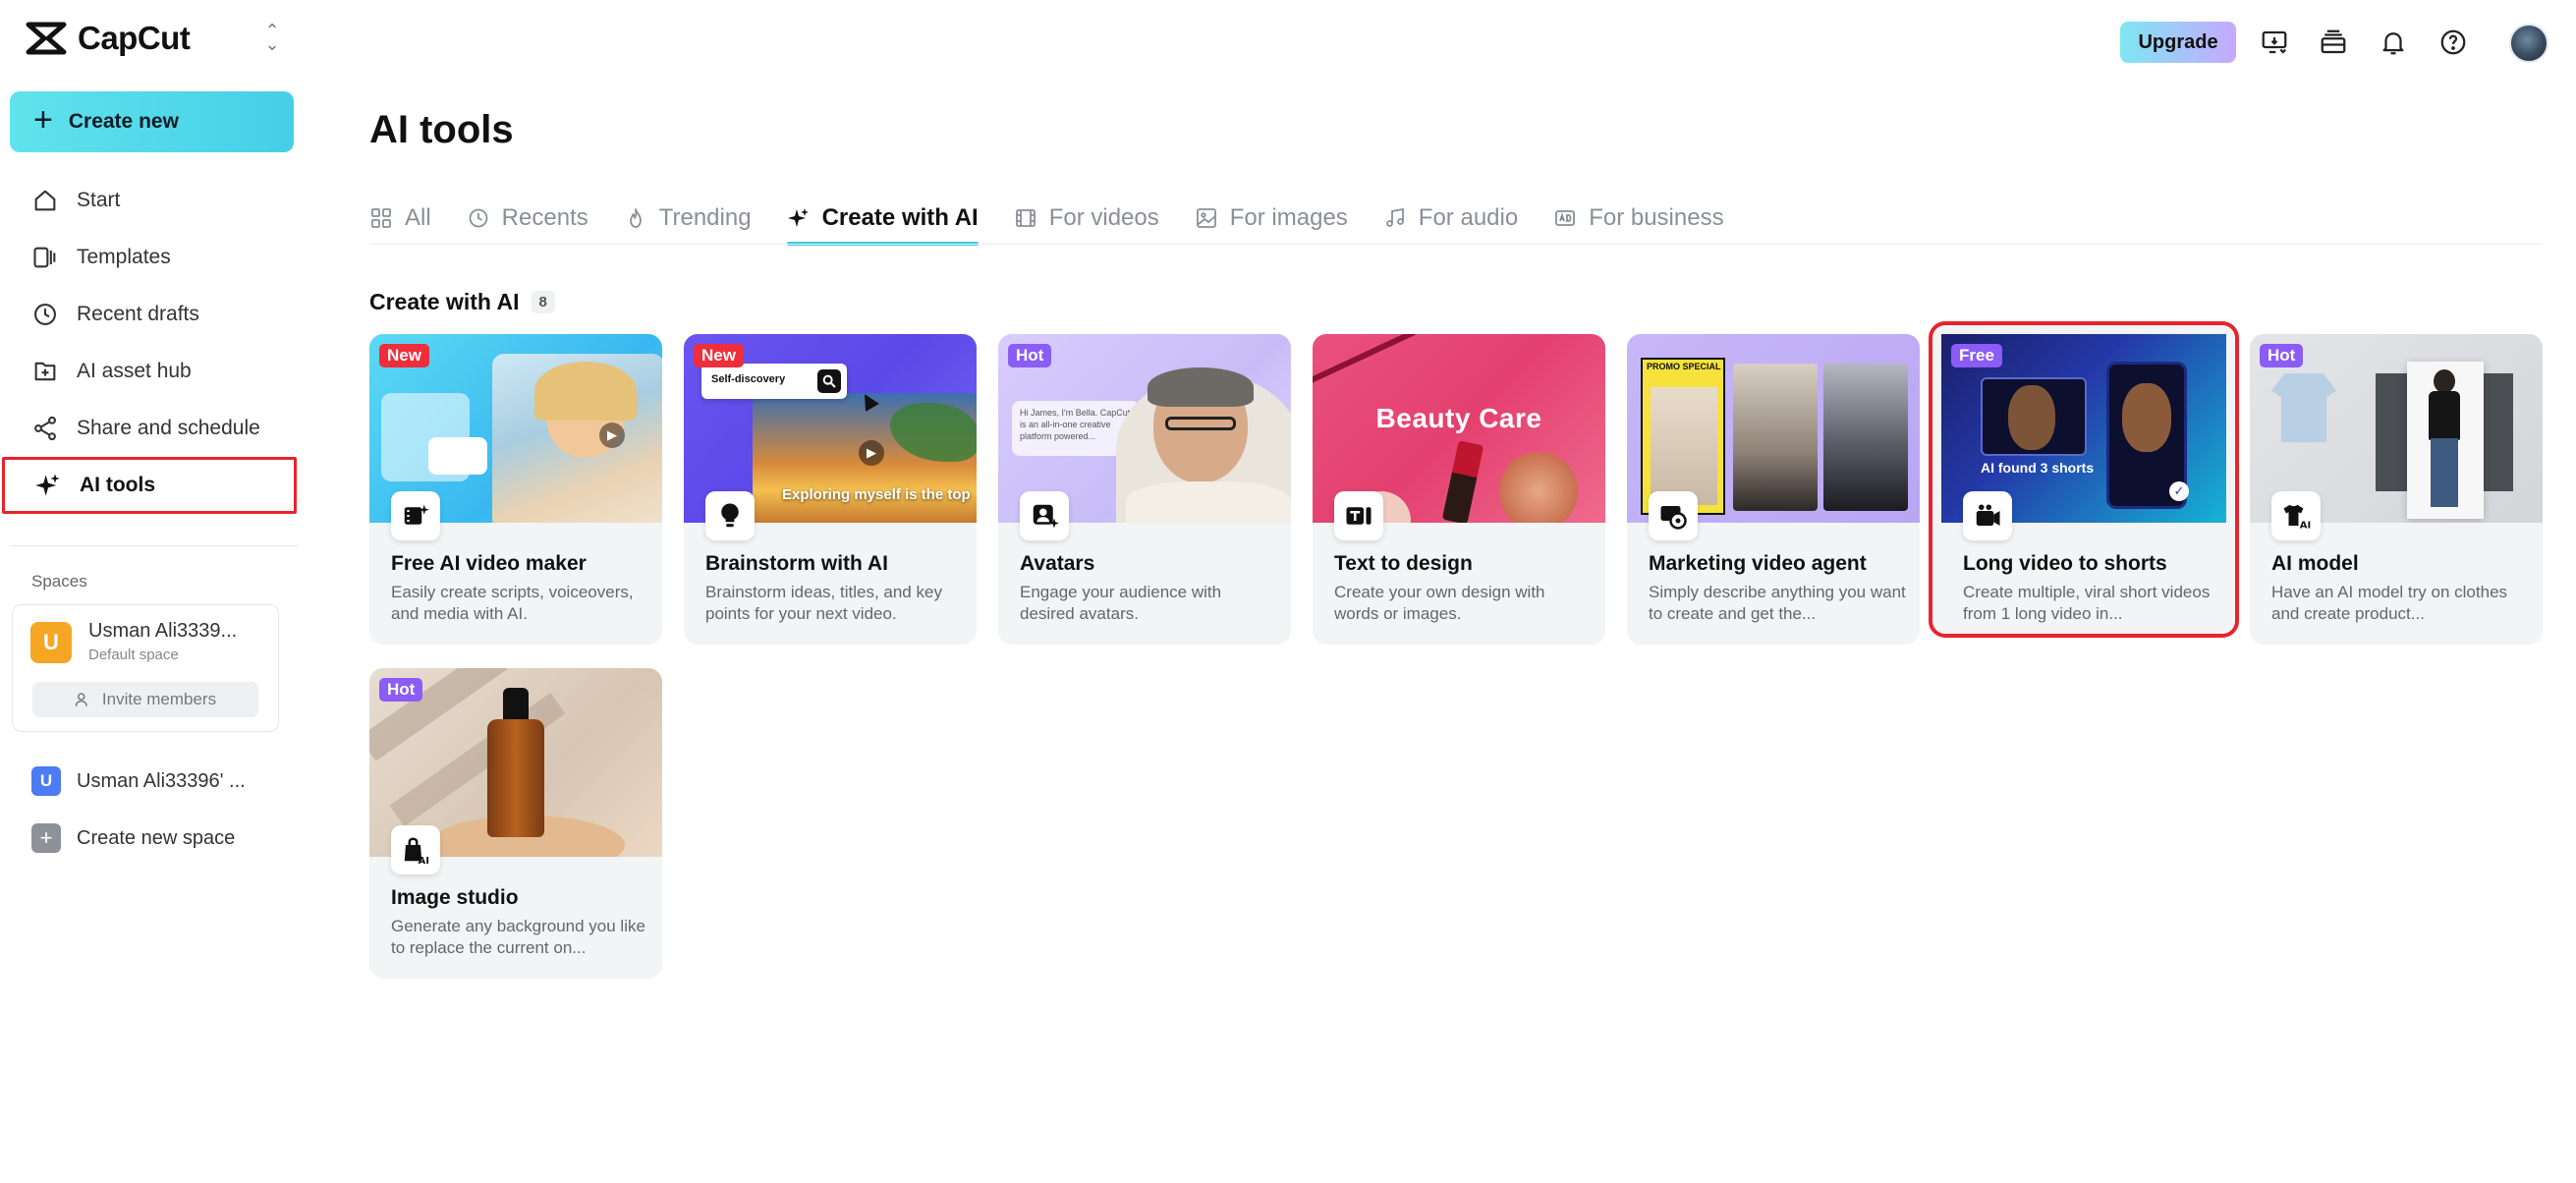 This screenshot has width=2576, height=1183. Describe the element at coordinates (1673, 515) in the screenshot. I see `marketing-agent-icon` at that location.